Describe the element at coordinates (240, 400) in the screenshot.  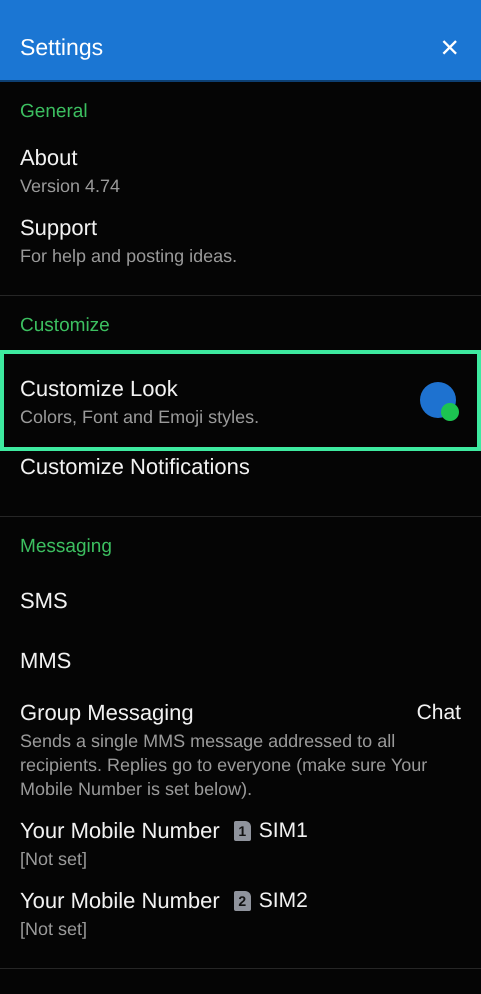
I see `highlighted-setting-row: Customize Look Colors, Font and Emoji styles.` at that location.